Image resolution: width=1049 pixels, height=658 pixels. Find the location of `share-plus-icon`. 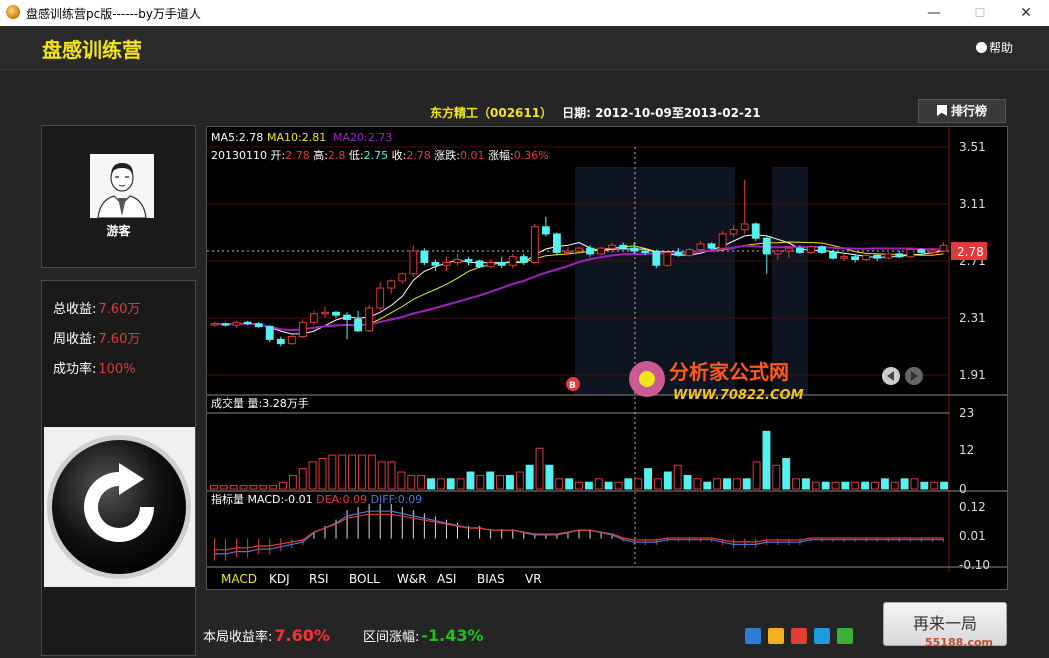

share-plus-icon is located at coordinates (753, 636).